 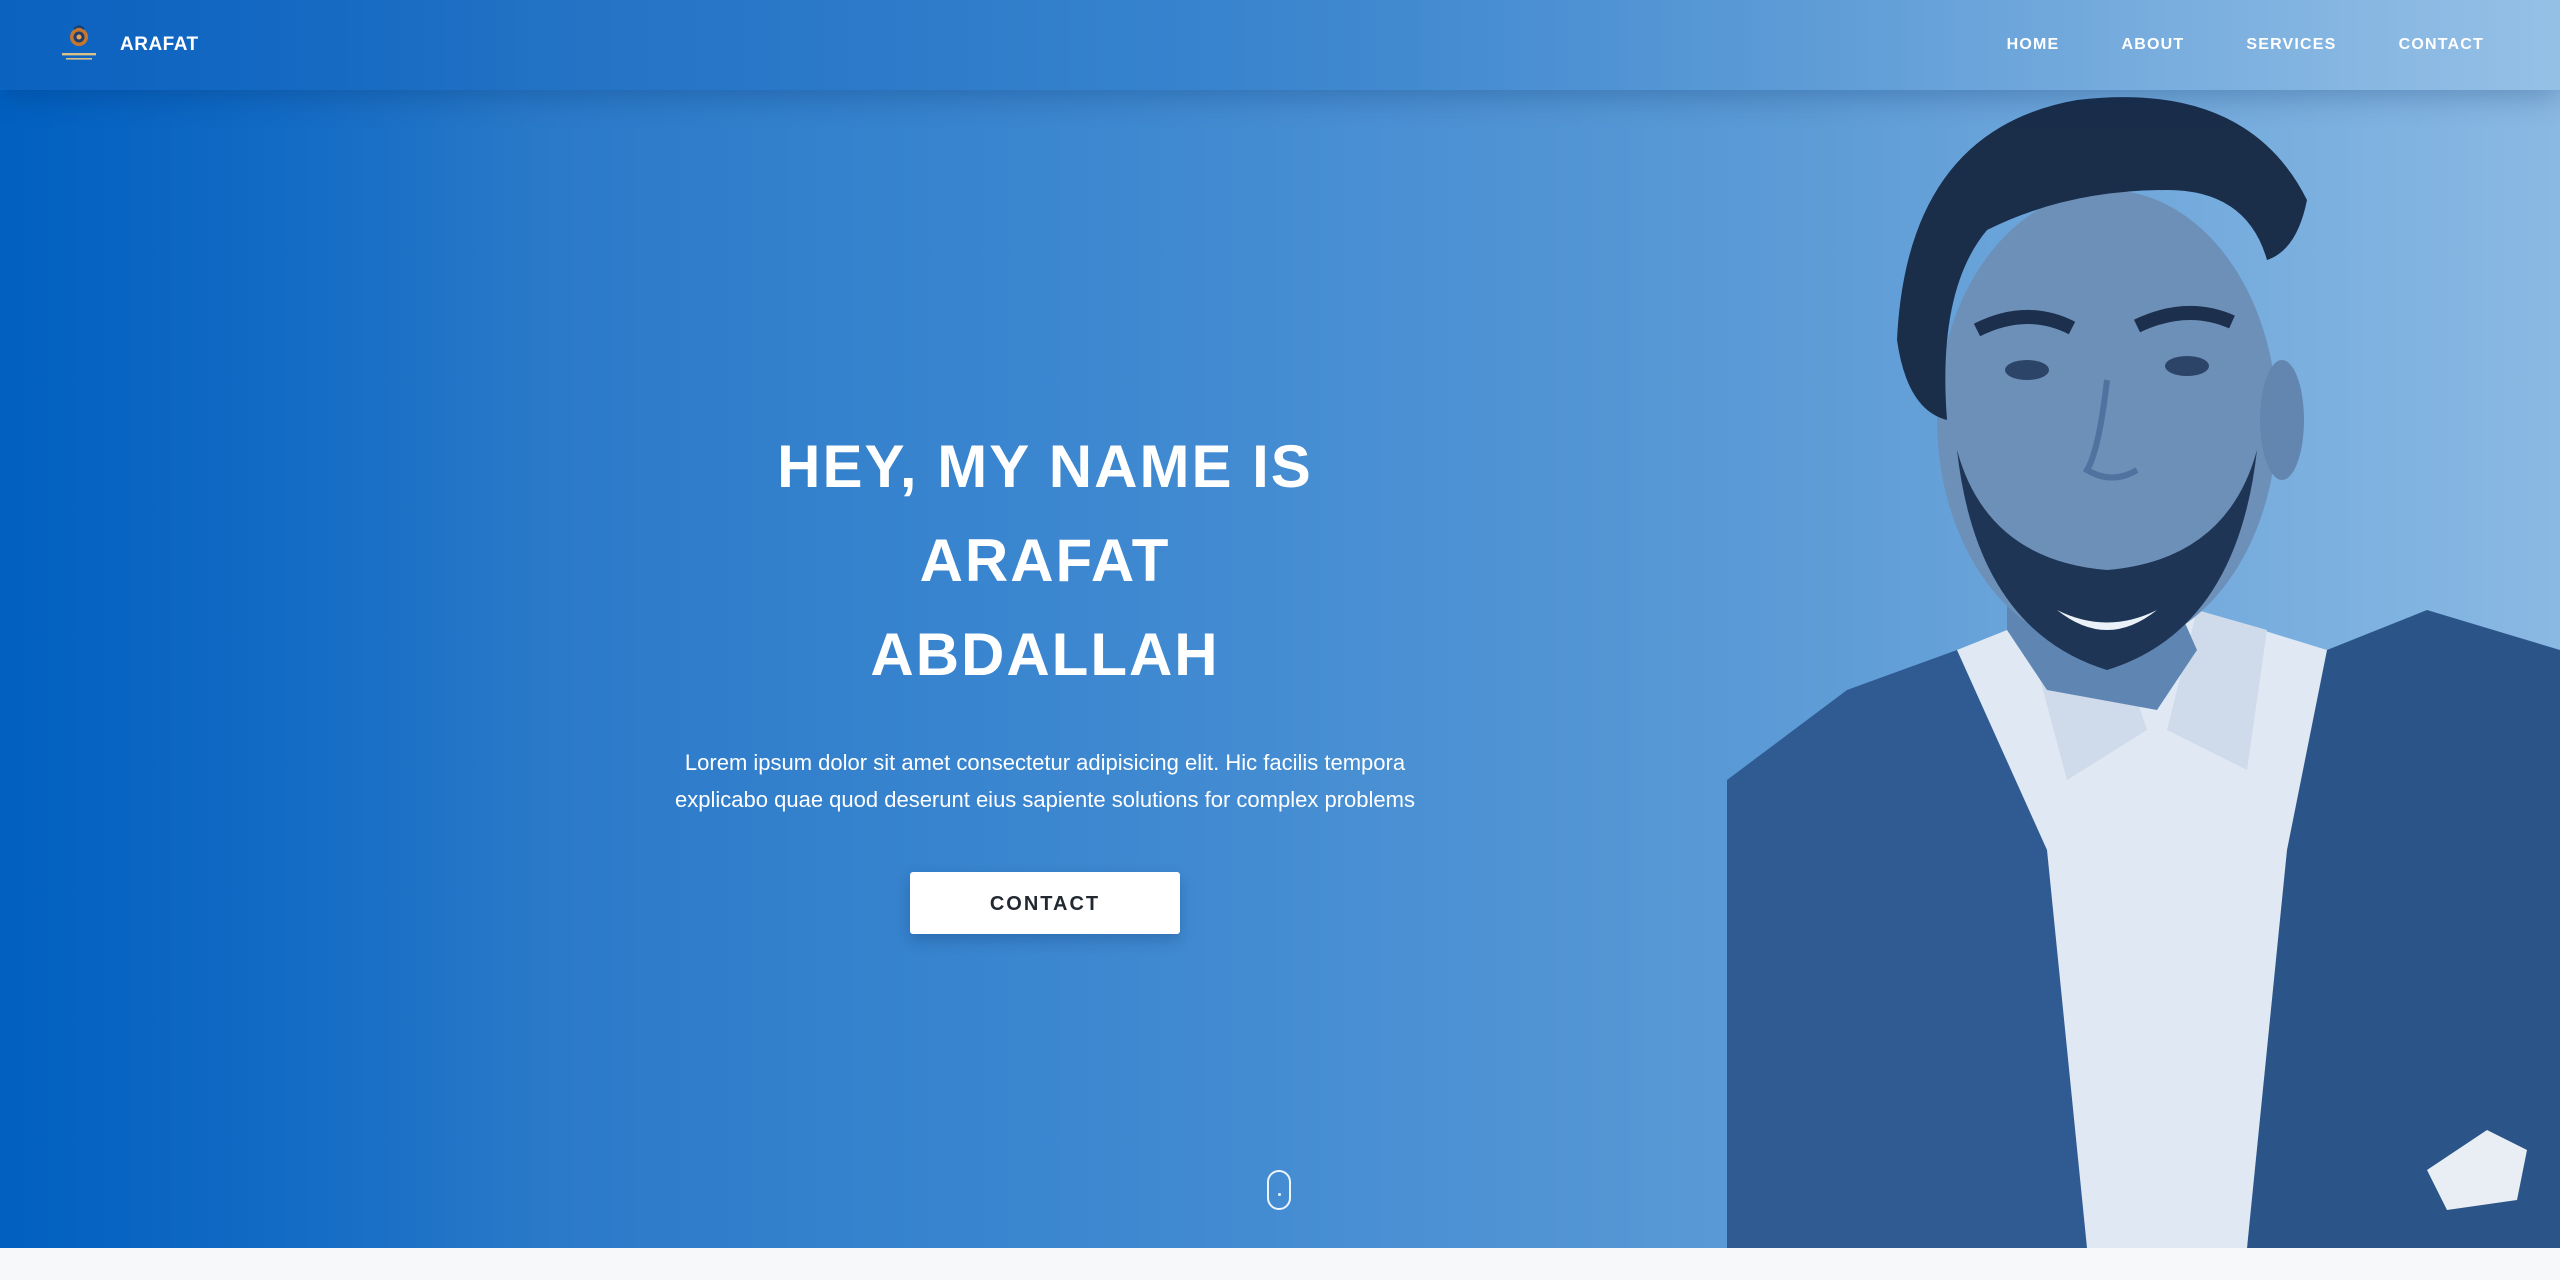 What do you see at coordinates (1045, 654) in the screenshot?
I see `hero-title-line-2: ABDALLAH` at bounding box center [1045, 654].